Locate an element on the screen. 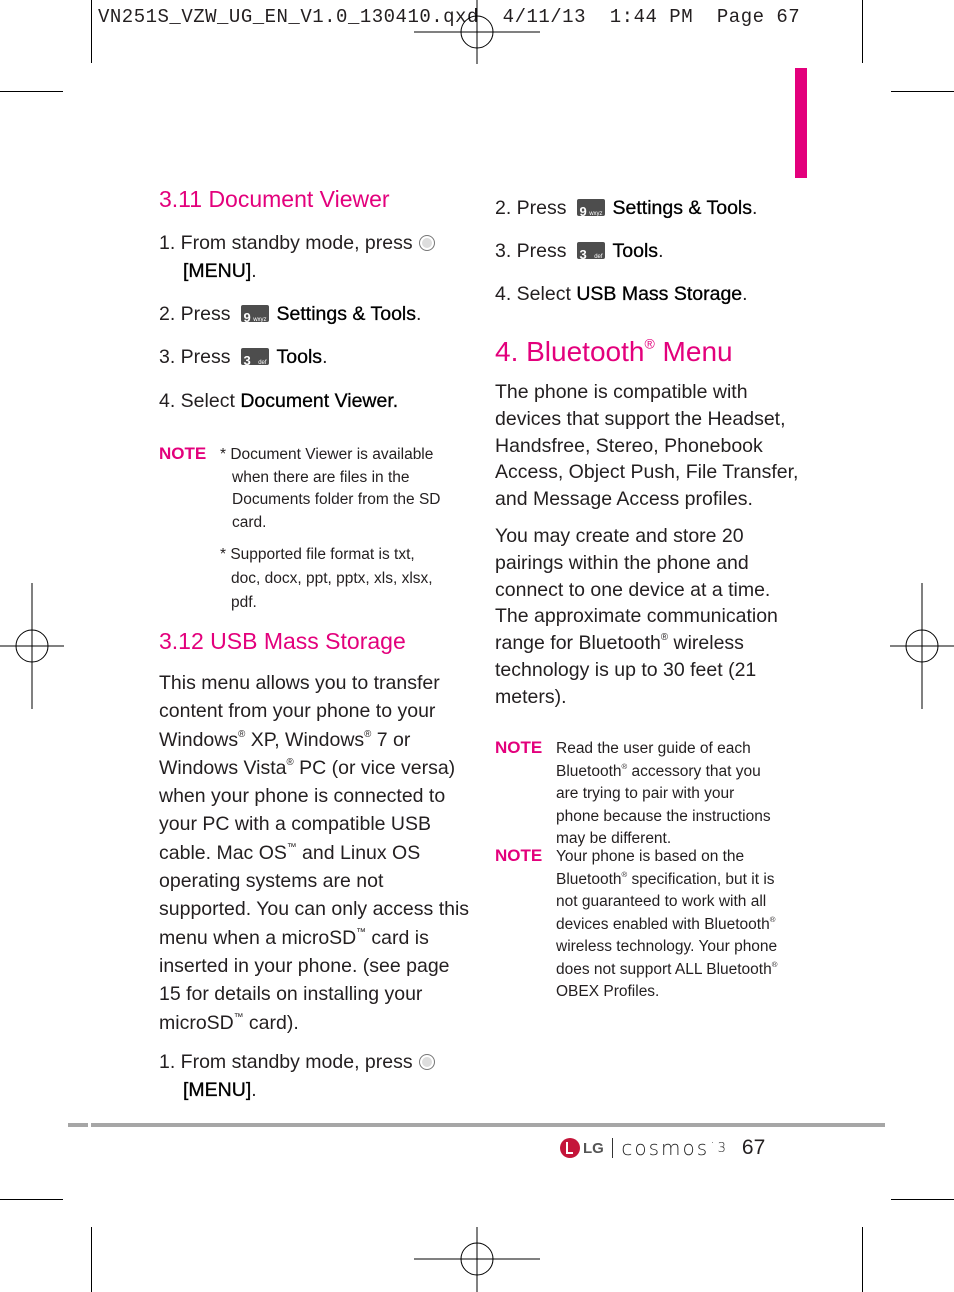  text-line: and Message Access profiles. is located at coordinates (624, 499).